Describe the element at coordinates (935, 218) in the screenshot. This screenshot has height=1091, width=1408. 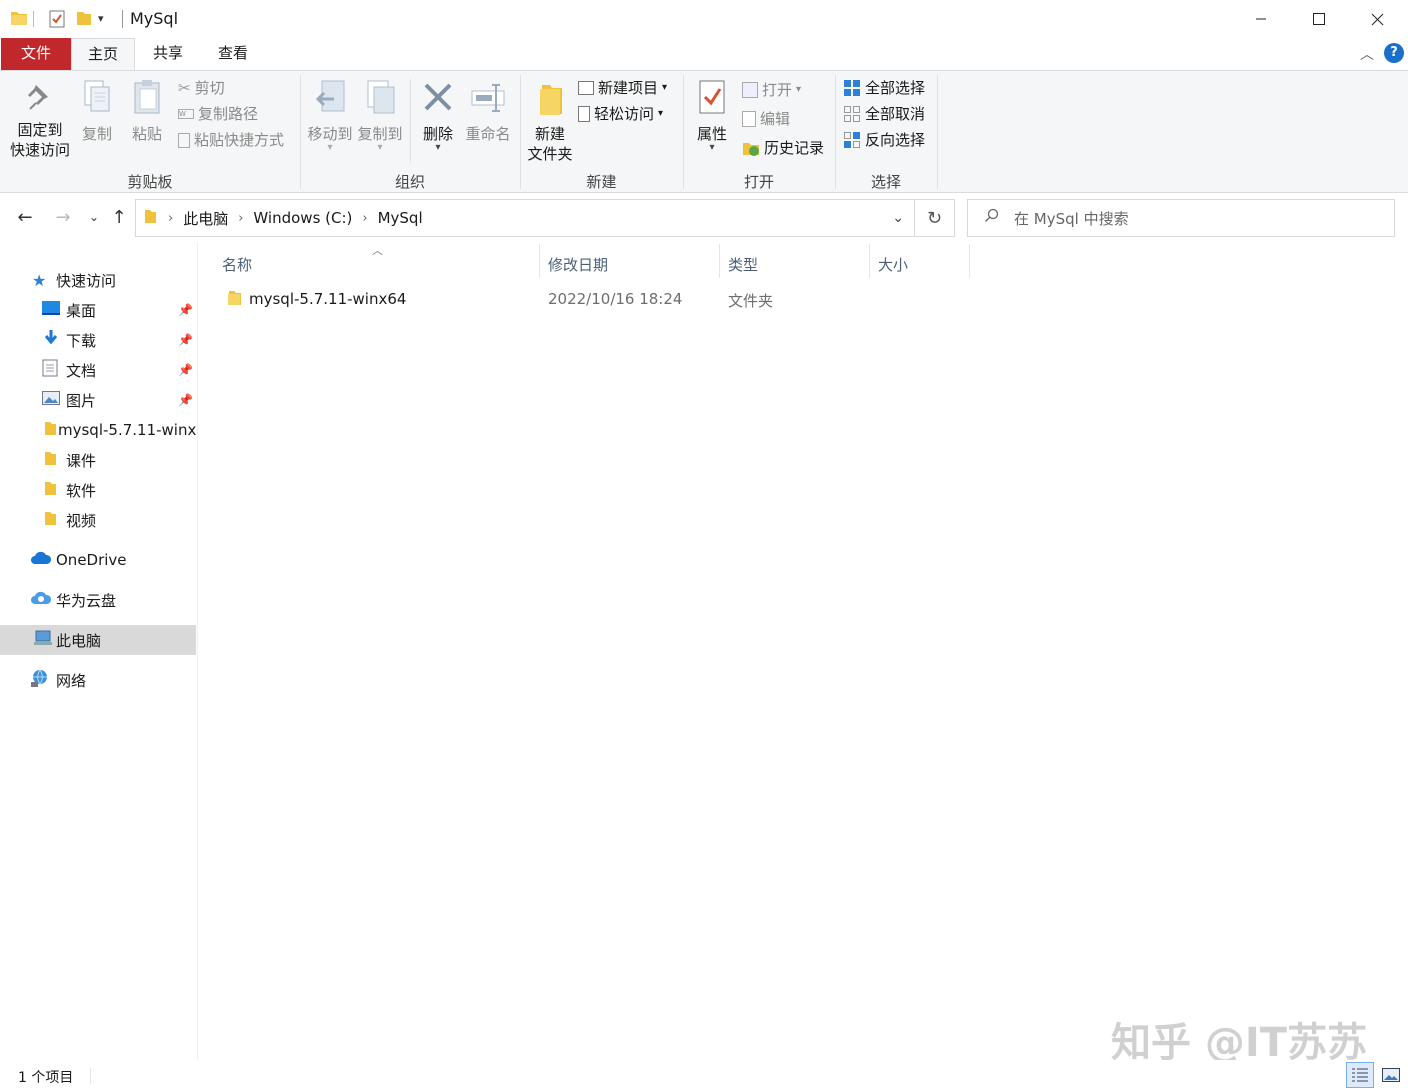
I see `refresh-button: ↻` at that location.